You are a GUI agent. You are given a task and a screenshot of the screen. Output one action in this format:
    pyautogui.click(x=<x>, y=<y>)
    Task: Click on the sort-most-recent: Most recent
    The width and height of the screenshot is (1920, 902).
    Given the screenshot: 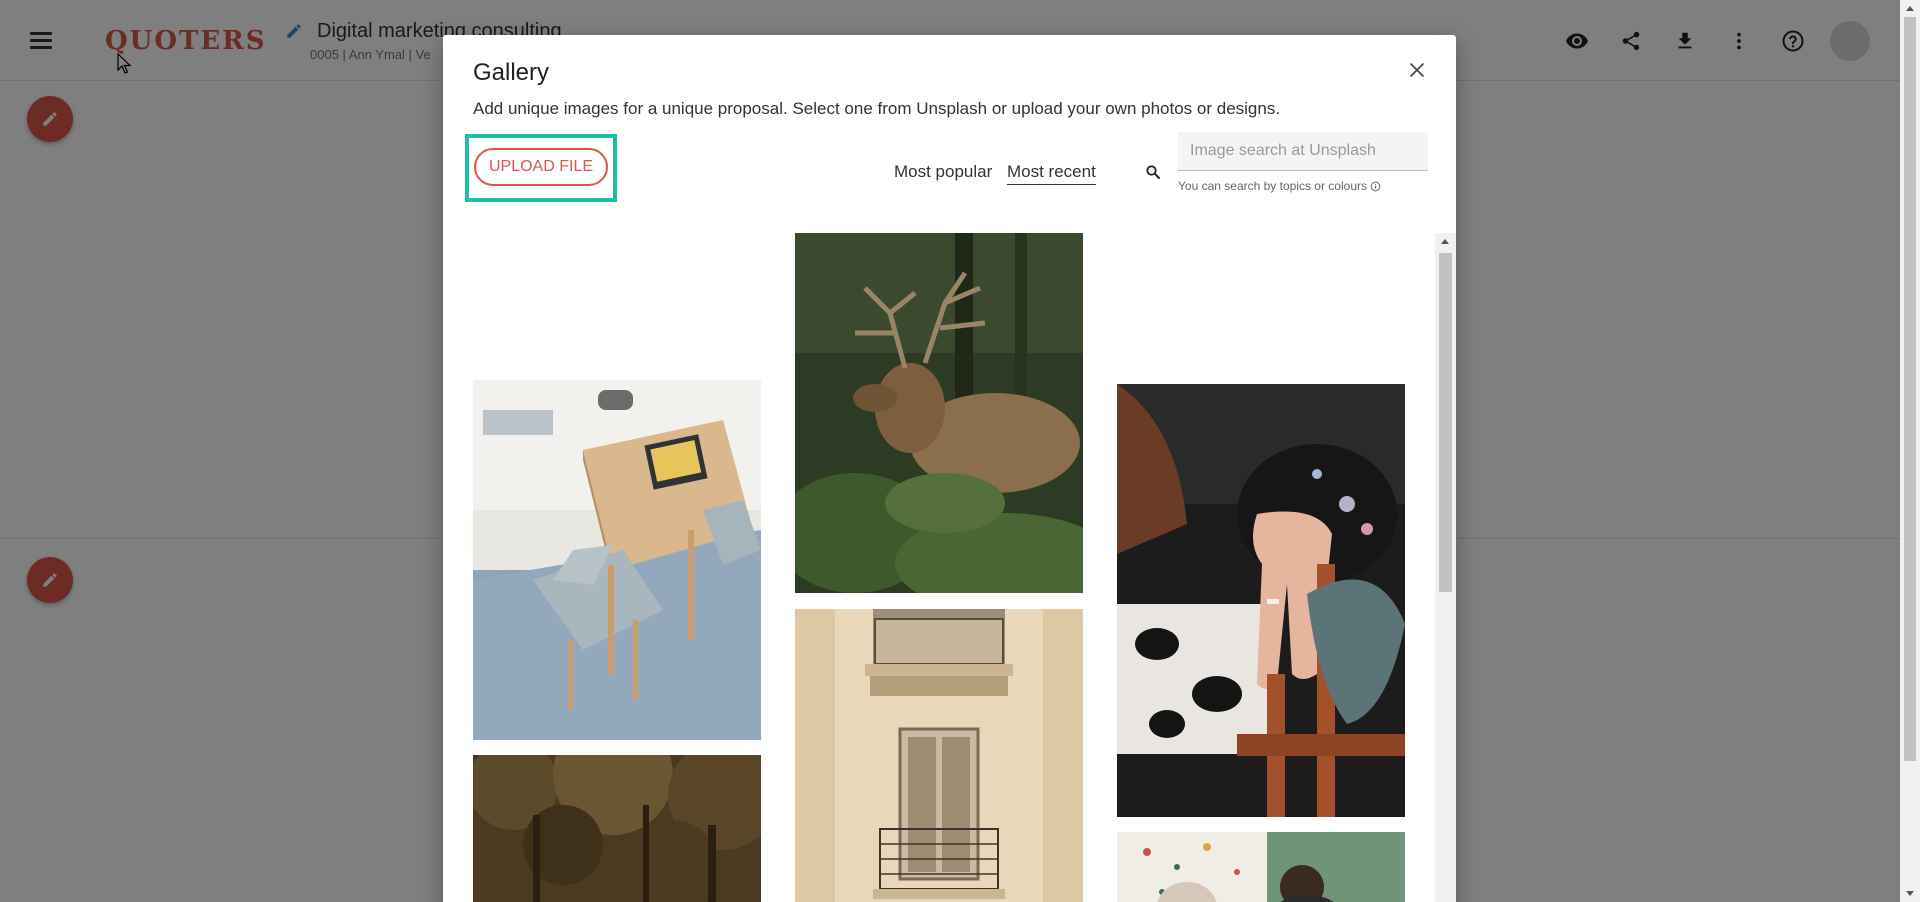 What is the action you would take?
    pyautogui.click(x=1051, y=173)
    